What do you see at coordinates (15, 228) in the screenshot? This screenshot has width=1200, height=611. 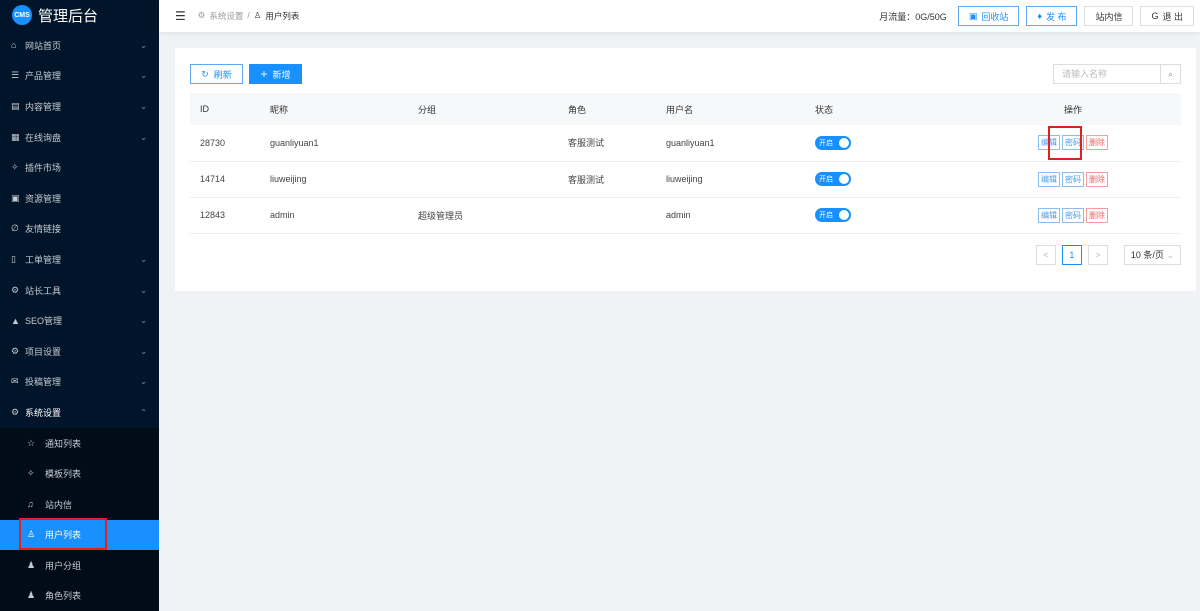 I see `link-icon: ∅` at bounding box center [15, 228].